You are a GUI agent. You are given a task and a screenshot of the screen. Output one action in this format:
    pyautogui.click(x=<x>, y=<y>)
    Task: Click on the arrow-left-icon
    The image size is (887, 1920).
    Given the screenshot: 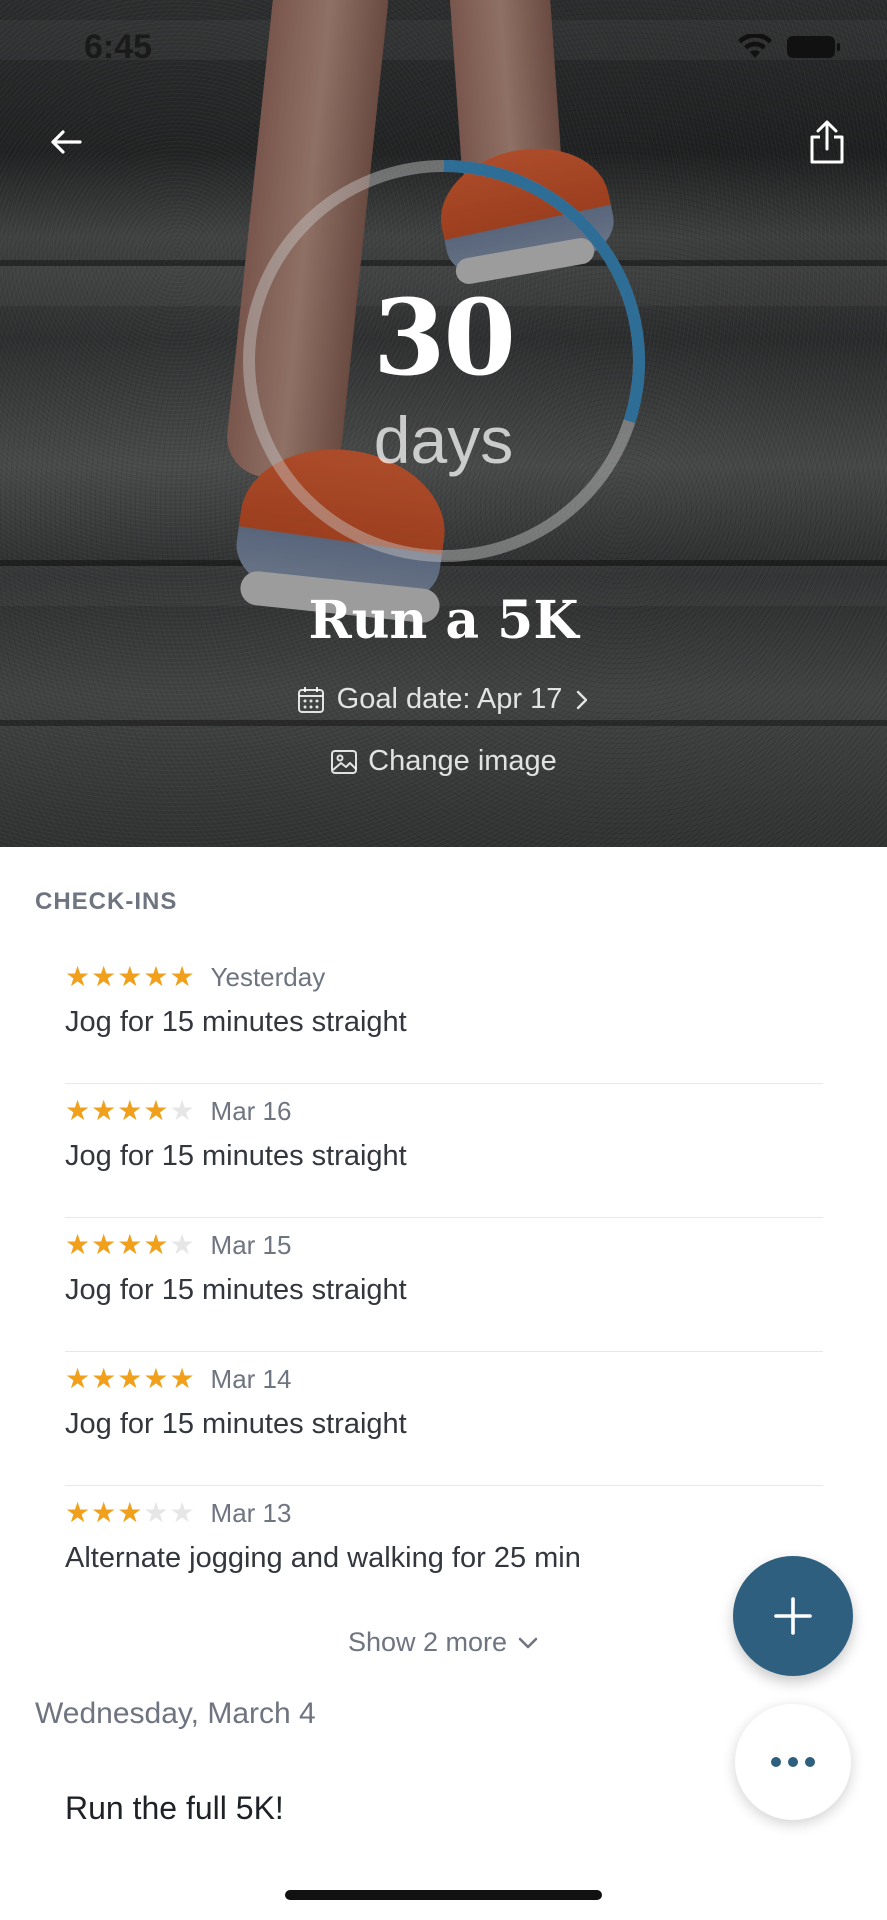 What is the action you would take?
    pyautogui.click(x=66, y=142)
    